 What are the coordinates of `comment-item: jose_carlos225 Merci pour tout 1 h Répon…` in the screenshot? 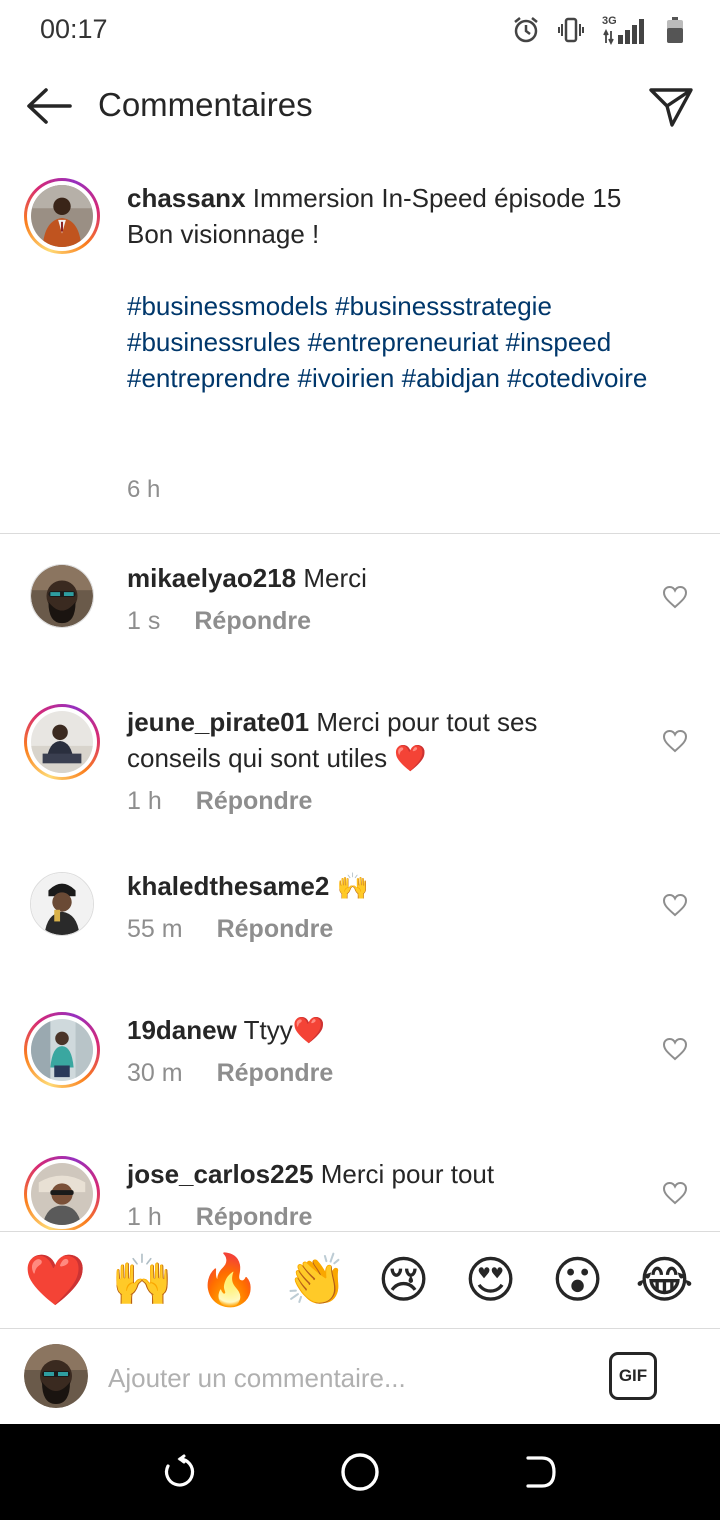 It's located at (360, 1193).